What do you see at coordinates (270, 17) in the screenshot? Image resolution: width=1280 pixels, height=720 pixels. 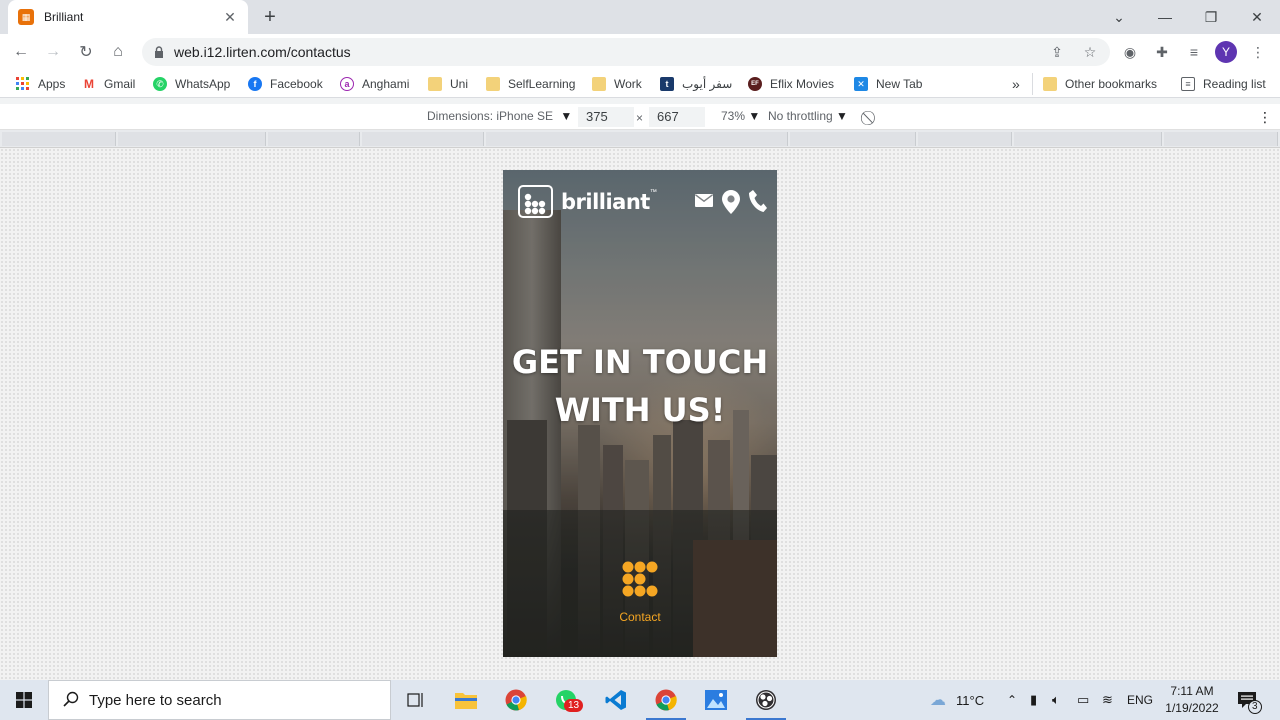 I see `new-tab-button: +` at bounding box center [270, 17].